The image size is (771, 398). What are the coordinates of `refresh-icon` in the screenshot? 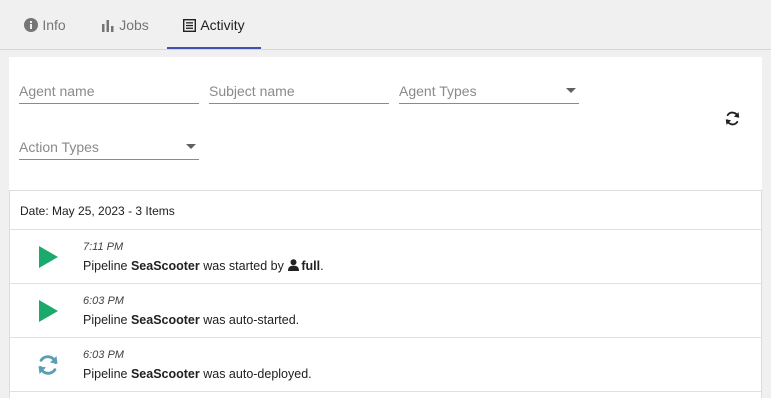 It's located at (732, 118).